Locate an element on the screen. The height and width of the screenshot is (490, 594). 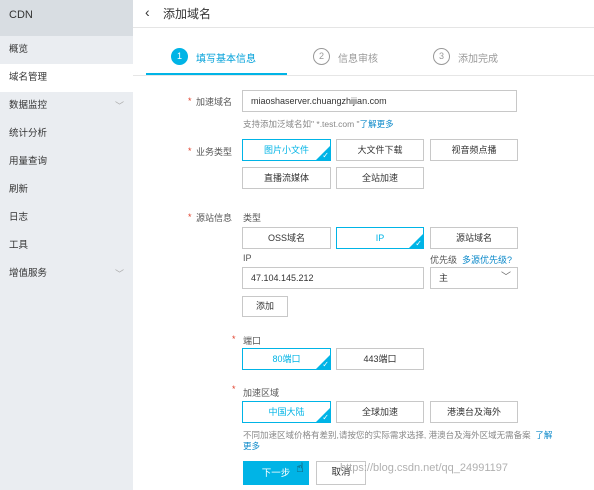
domain-input: miaoshaserver.chuangzhijian.com is located at coordinates (379, 101).